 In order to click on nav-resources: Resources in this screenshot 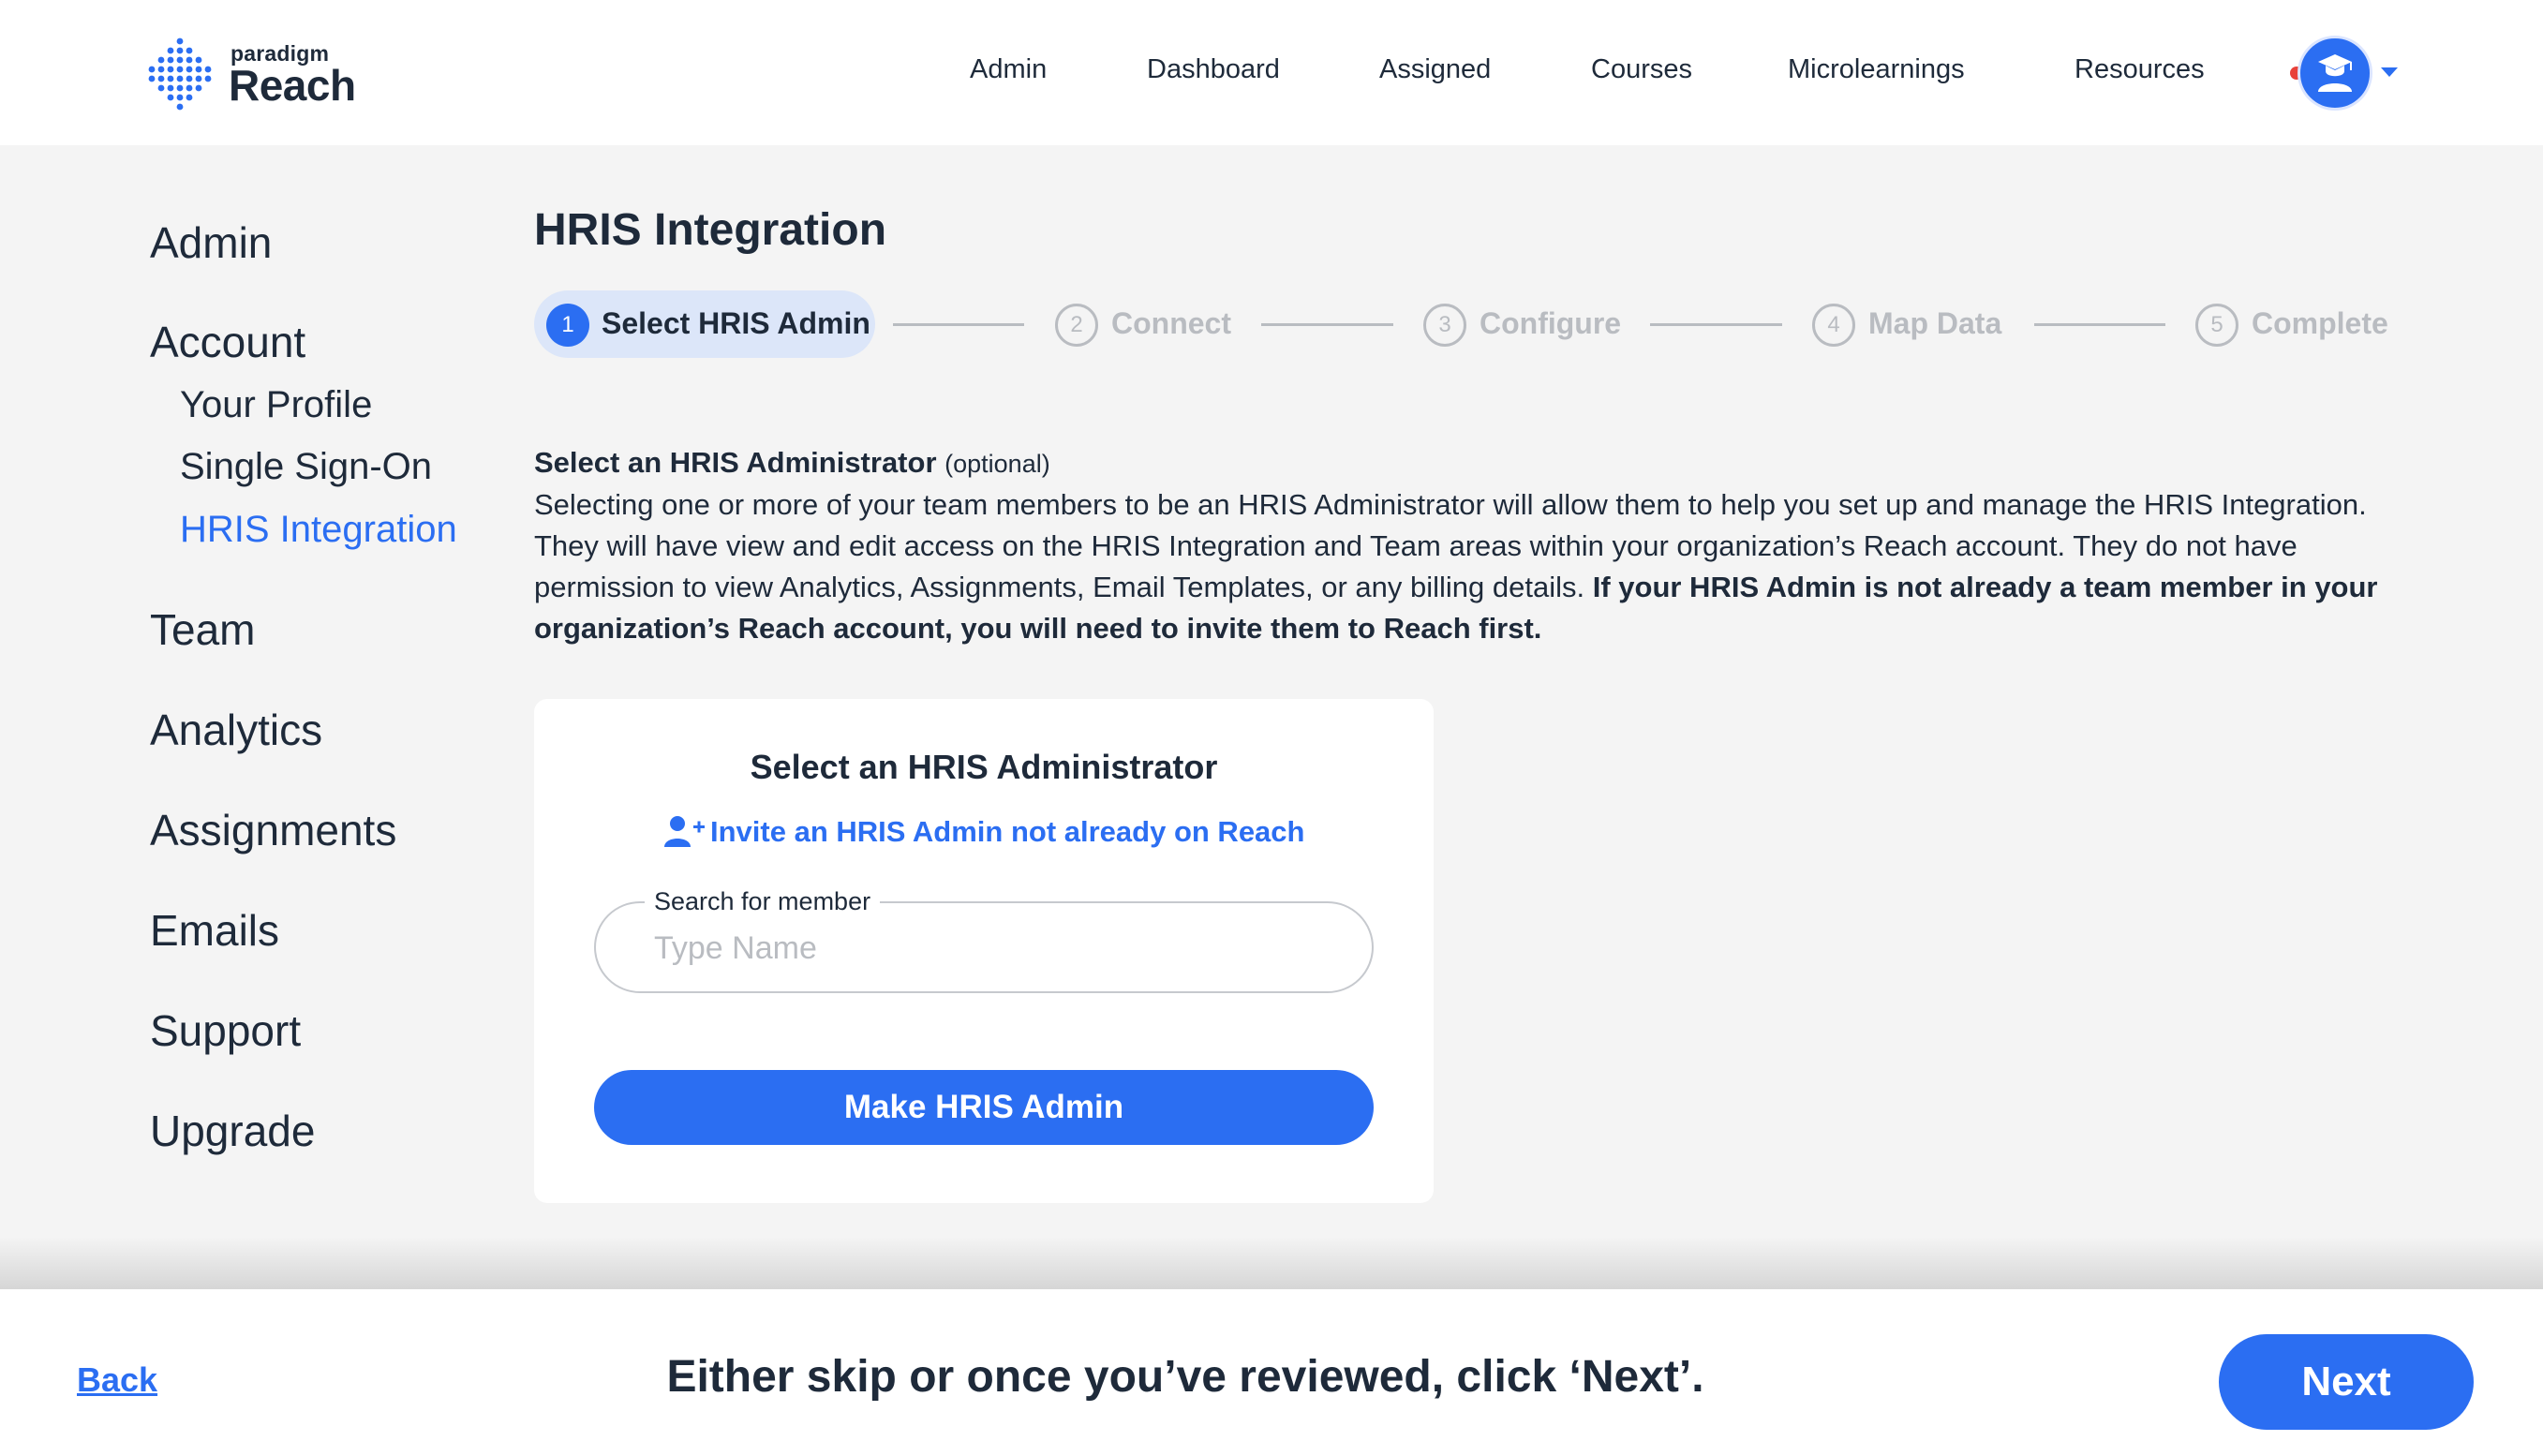, I will do `click(2140, 69)`.